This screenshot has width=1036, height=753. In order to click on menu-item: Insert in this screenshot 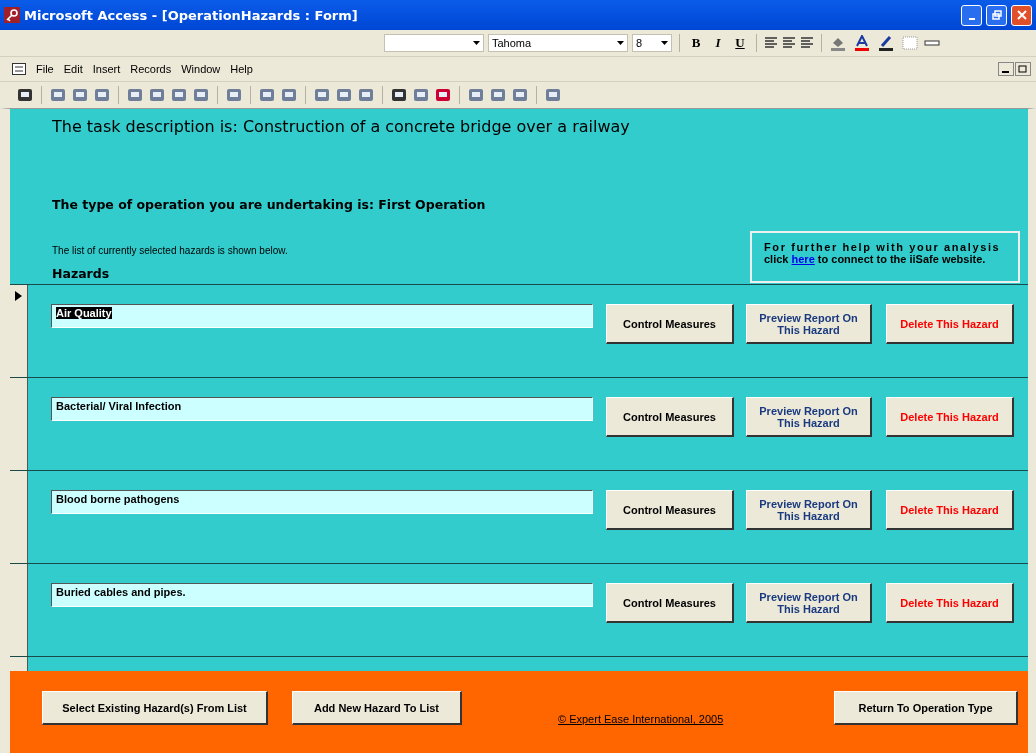, I will do `click(106, 69)`.